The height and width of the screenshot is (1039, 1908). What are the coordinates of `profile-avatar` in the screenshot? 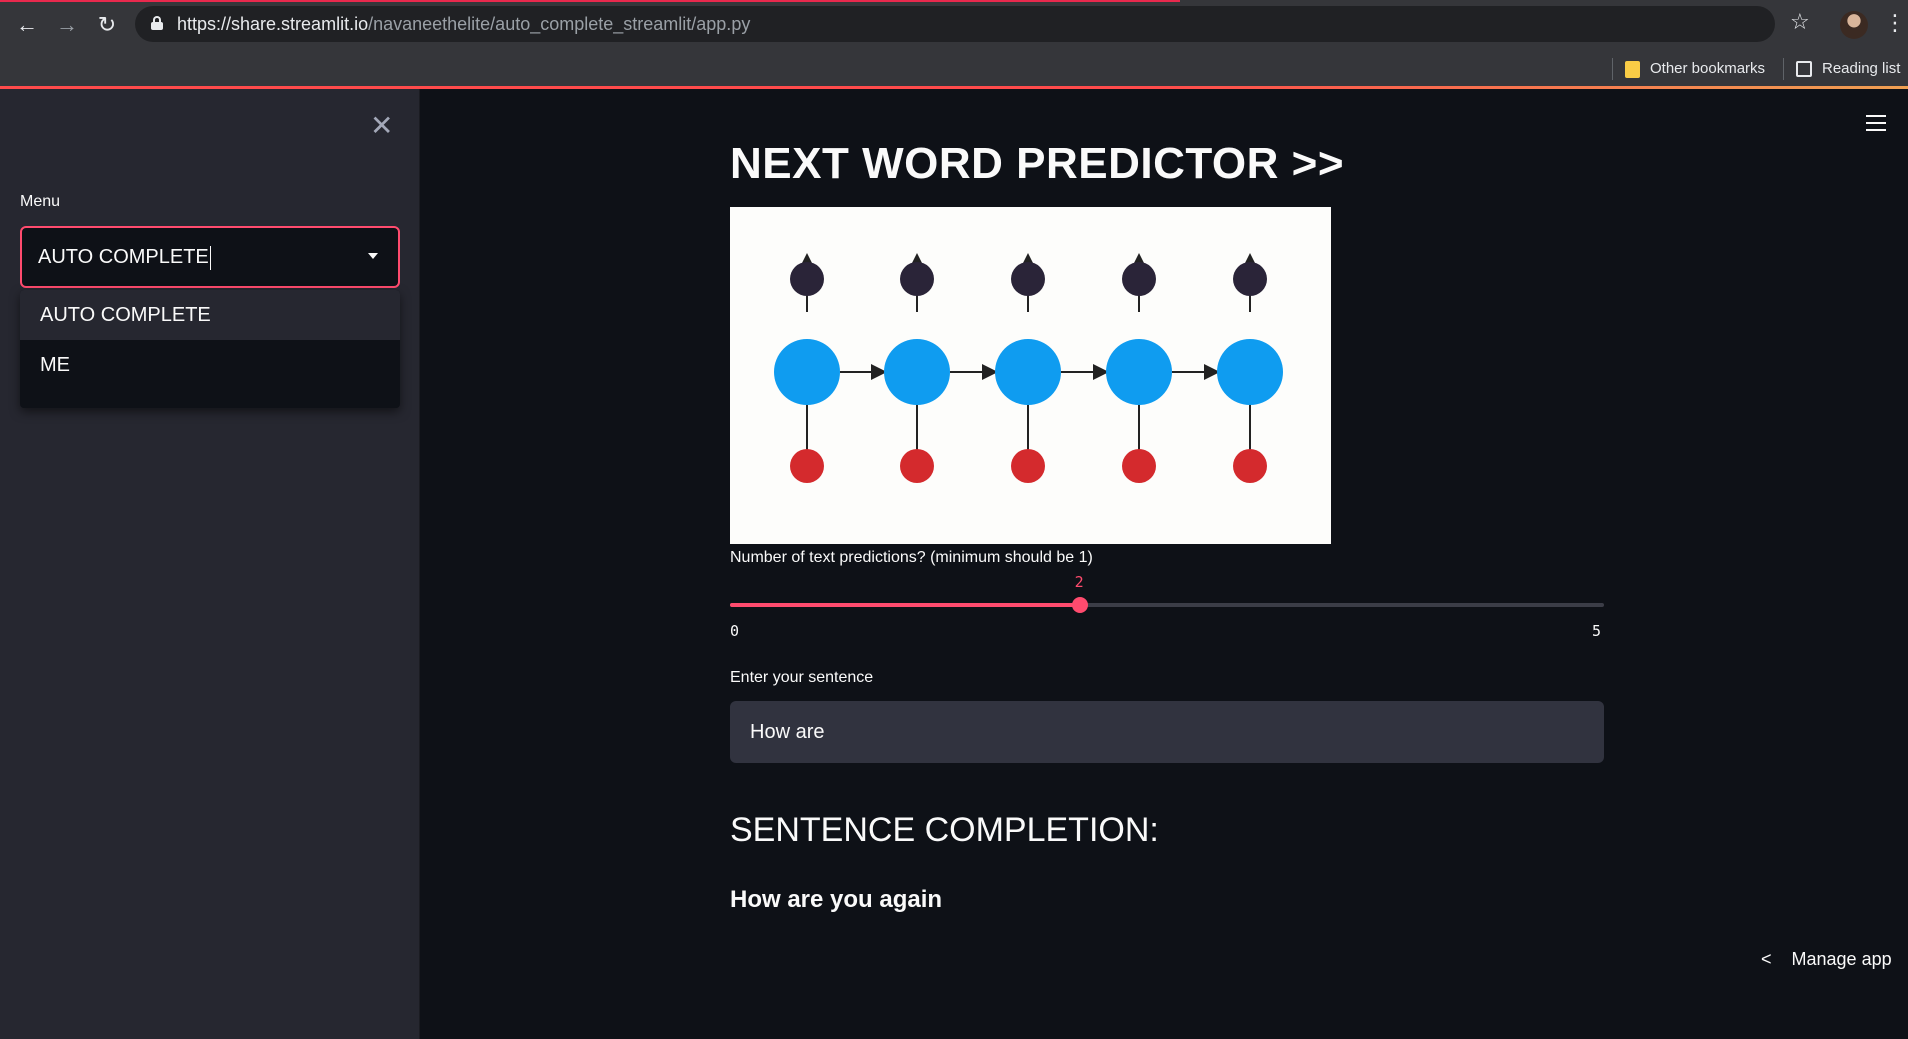 It's located at (1854, 25).